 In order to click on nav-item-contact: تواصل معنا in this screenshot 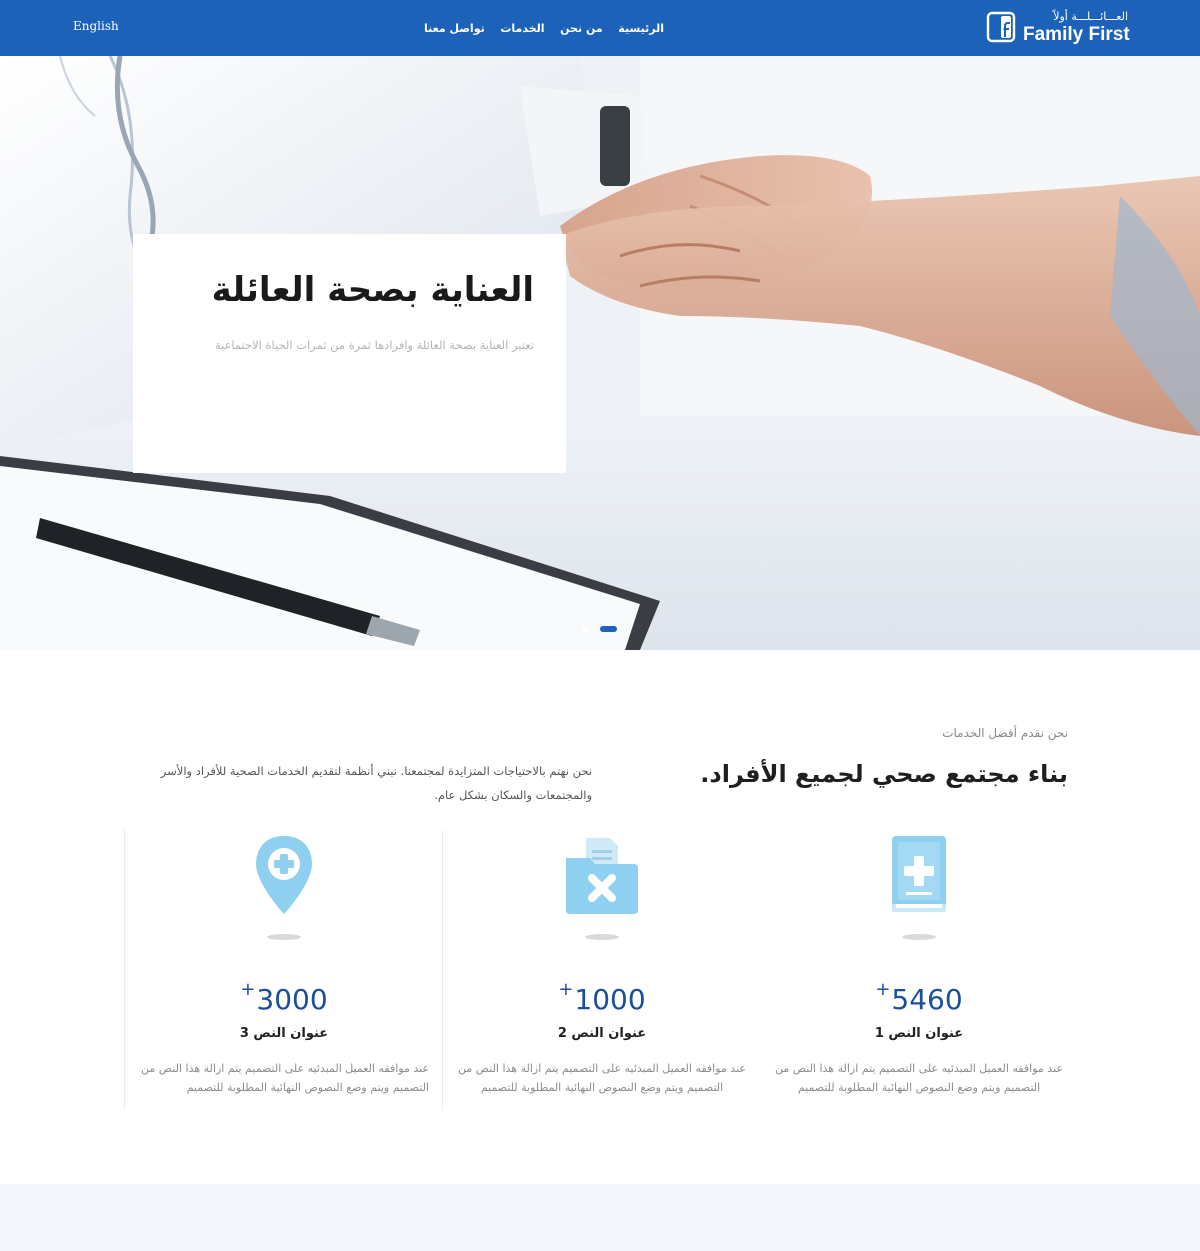, I will do `click(454, 28)`.